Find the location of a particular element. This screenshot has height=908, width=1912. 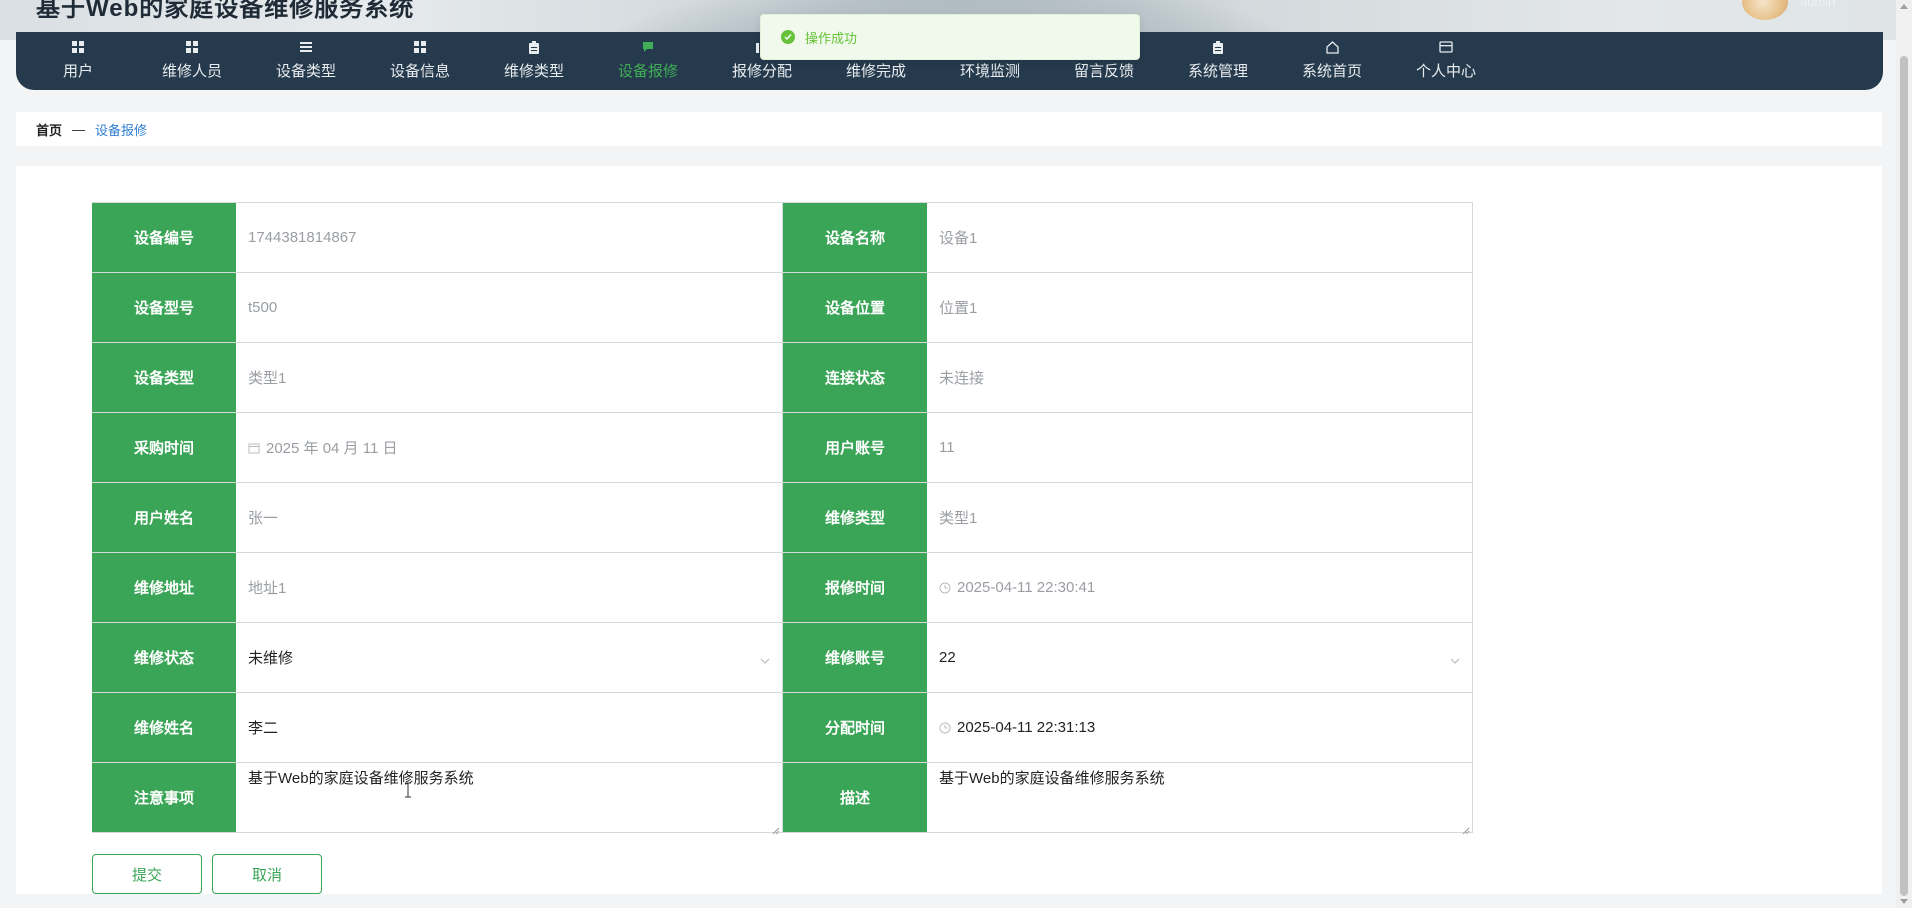

connection-status-input: 未连接 is located at coordinates (1200, 377).